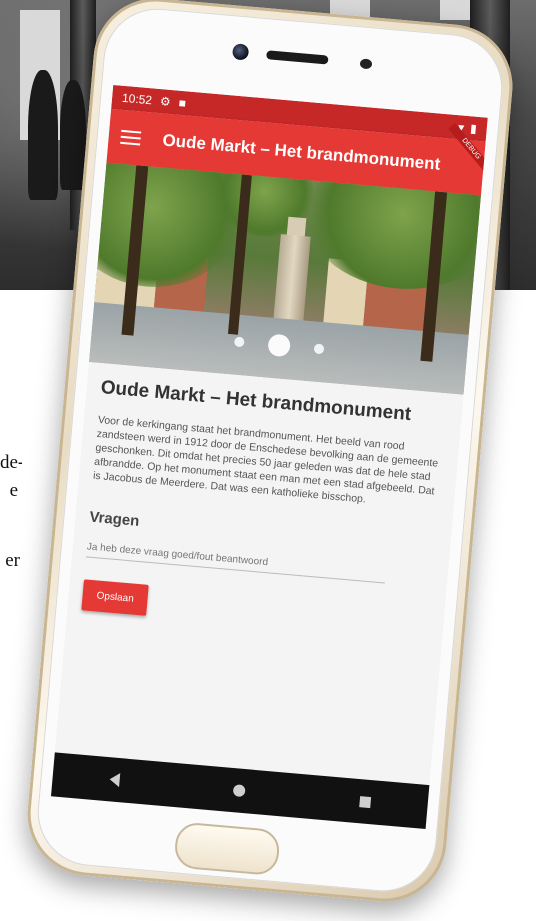 The width and height of the screenshot is (536, 921). I want to click on physical-home-button, so click(227, 849).